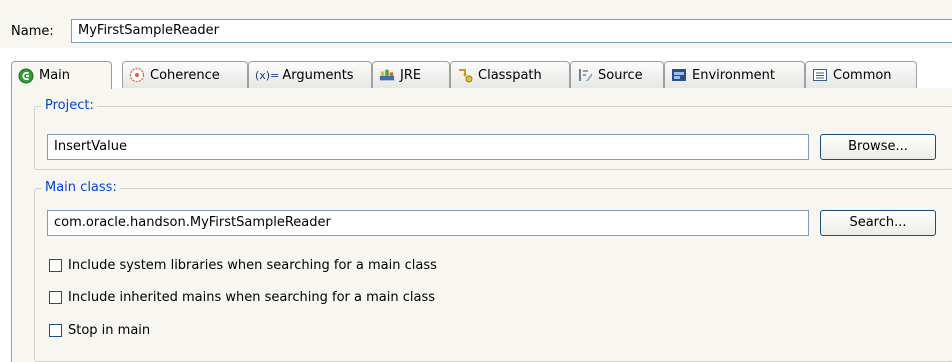 Image resolution: width=952 pixels, height=362 pixels. What do you see at coordinates (679, 75) in the screenshot?
I see `environment-icon` at bounding box center [679, 75].